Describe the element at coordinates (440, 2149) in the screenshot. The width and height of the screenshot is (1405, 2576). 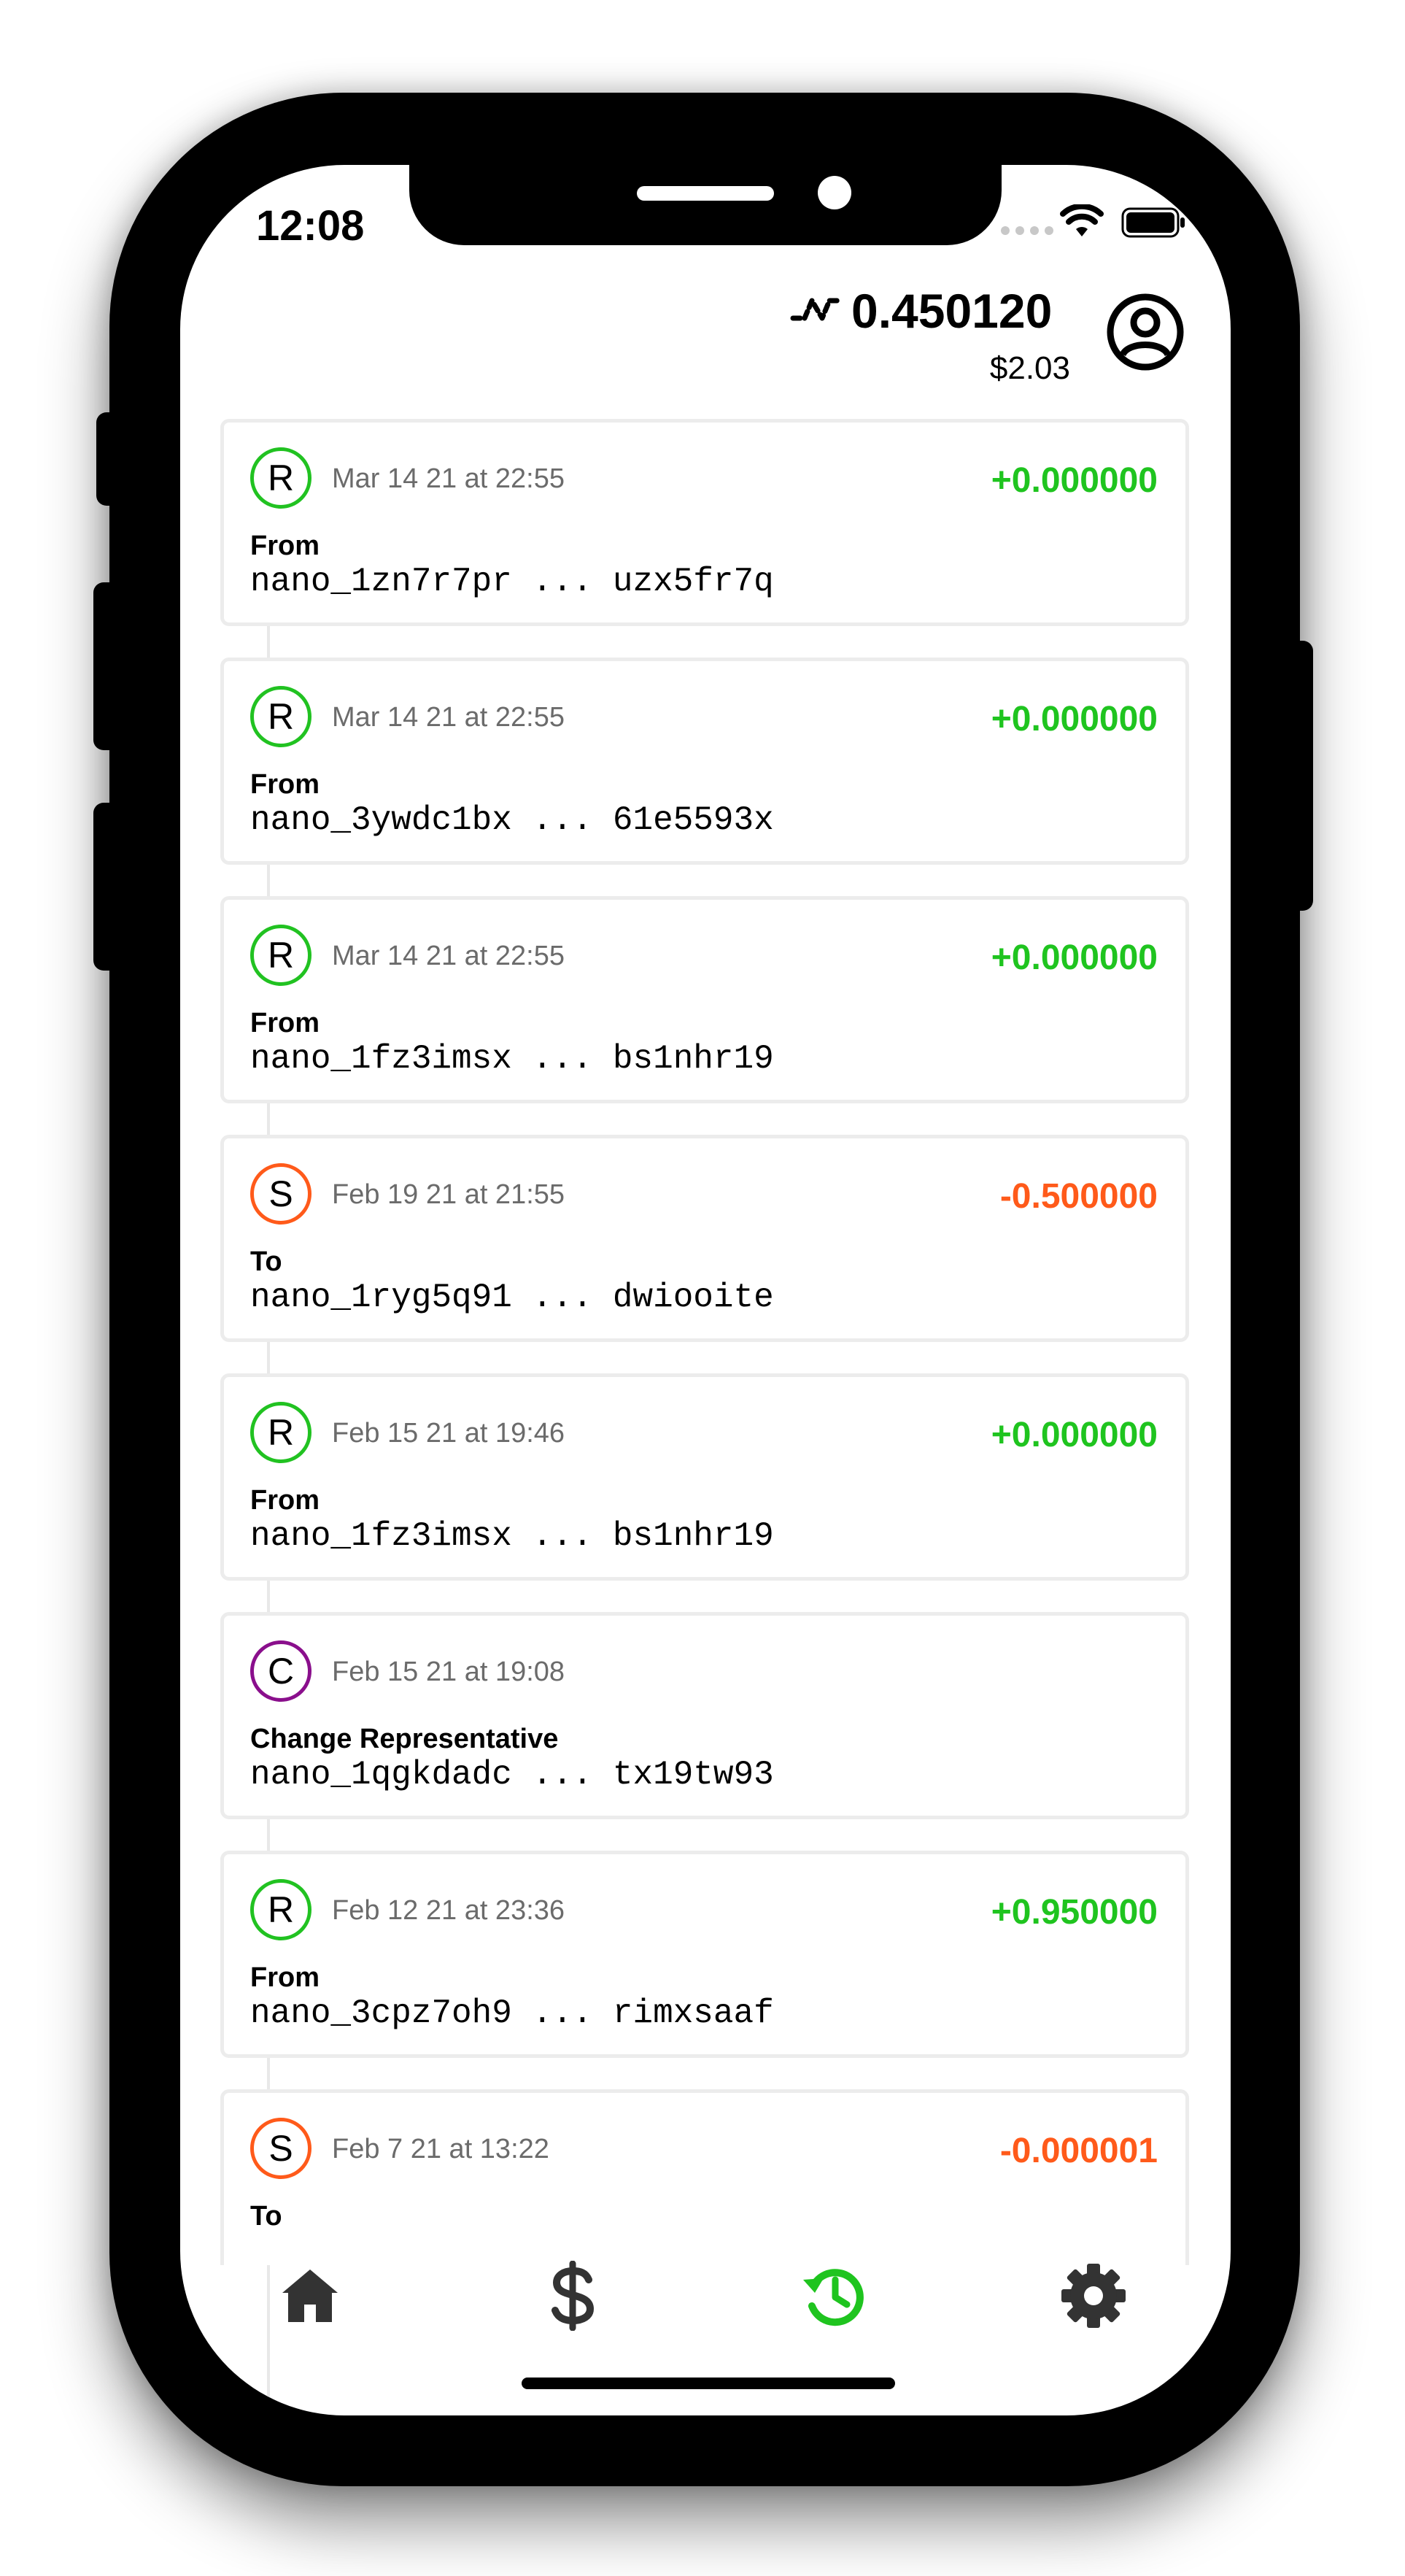
I see `transaction-date: Feb 7 21 at 13:22` at that location.